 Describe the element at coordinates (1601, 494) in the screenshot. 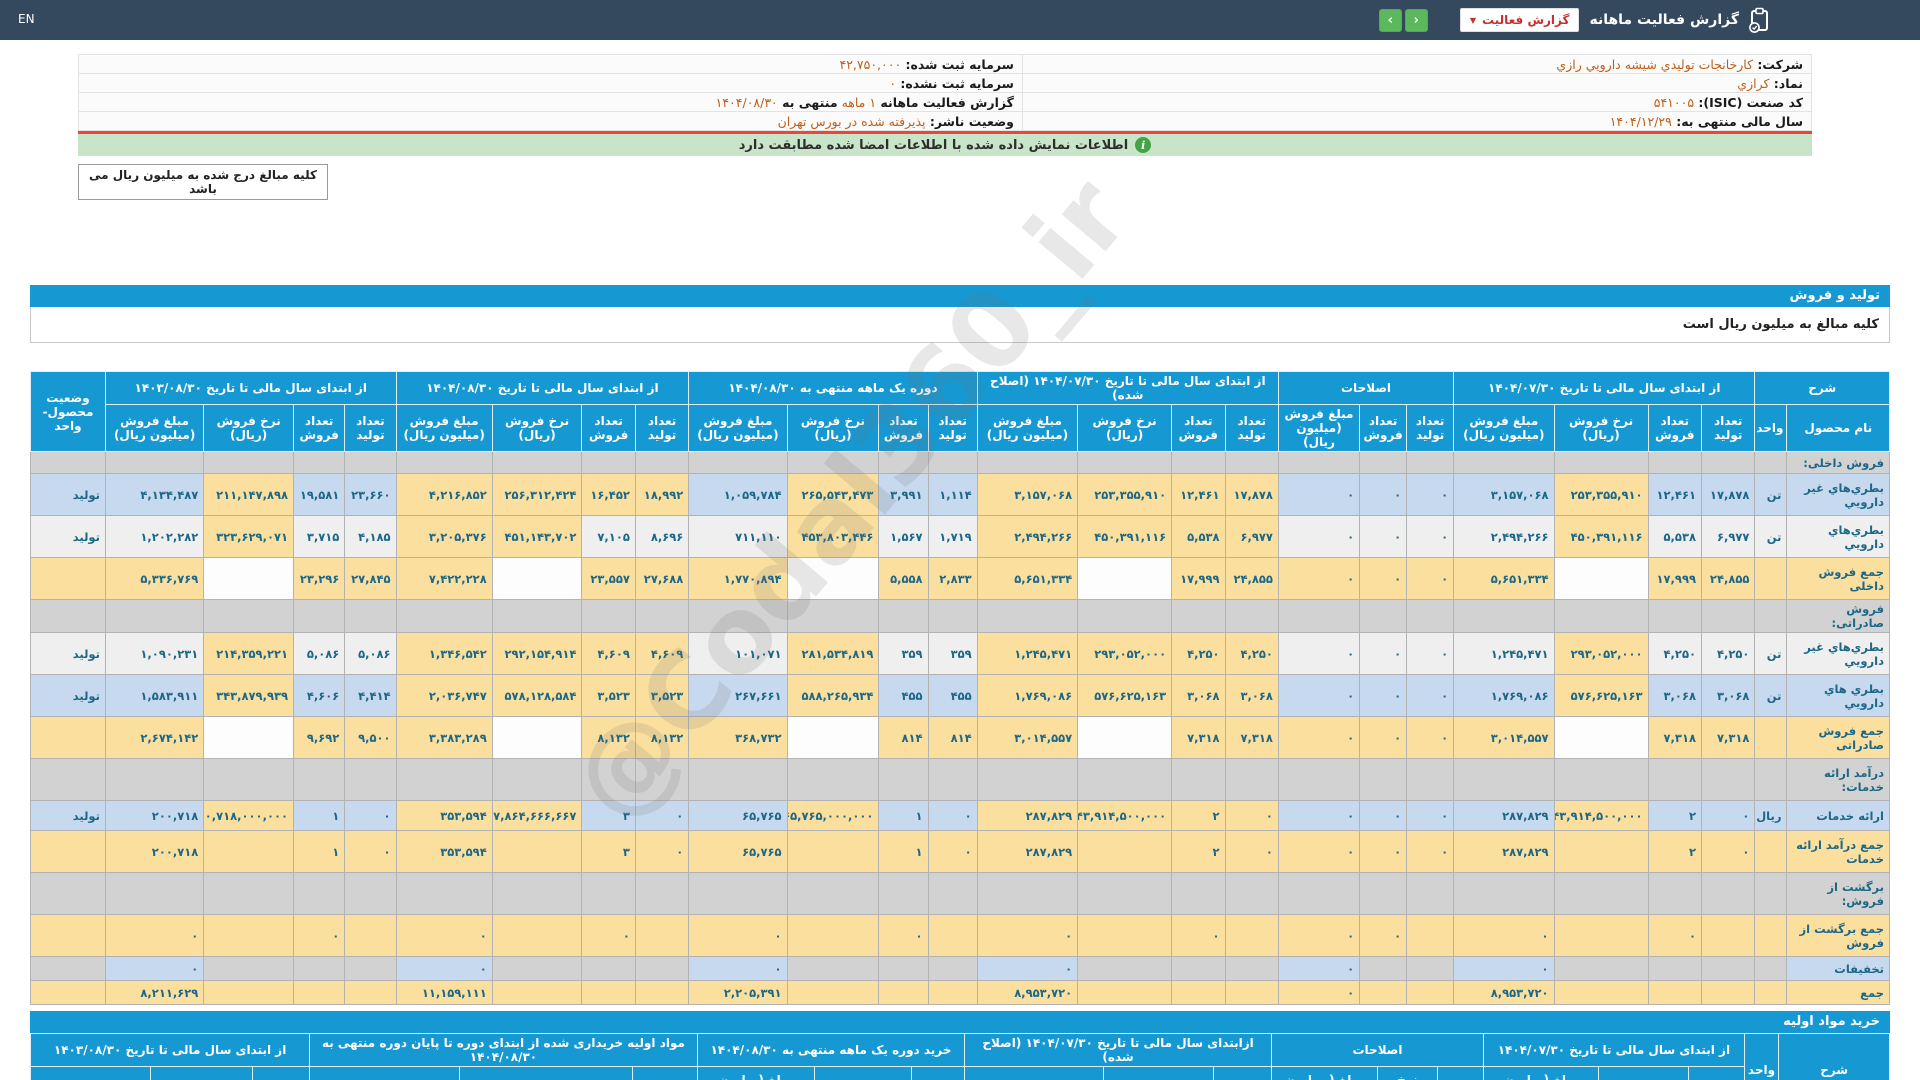

I see `data-cell: ۲۵۳,۳۵۵,۹۱۰` at that location.